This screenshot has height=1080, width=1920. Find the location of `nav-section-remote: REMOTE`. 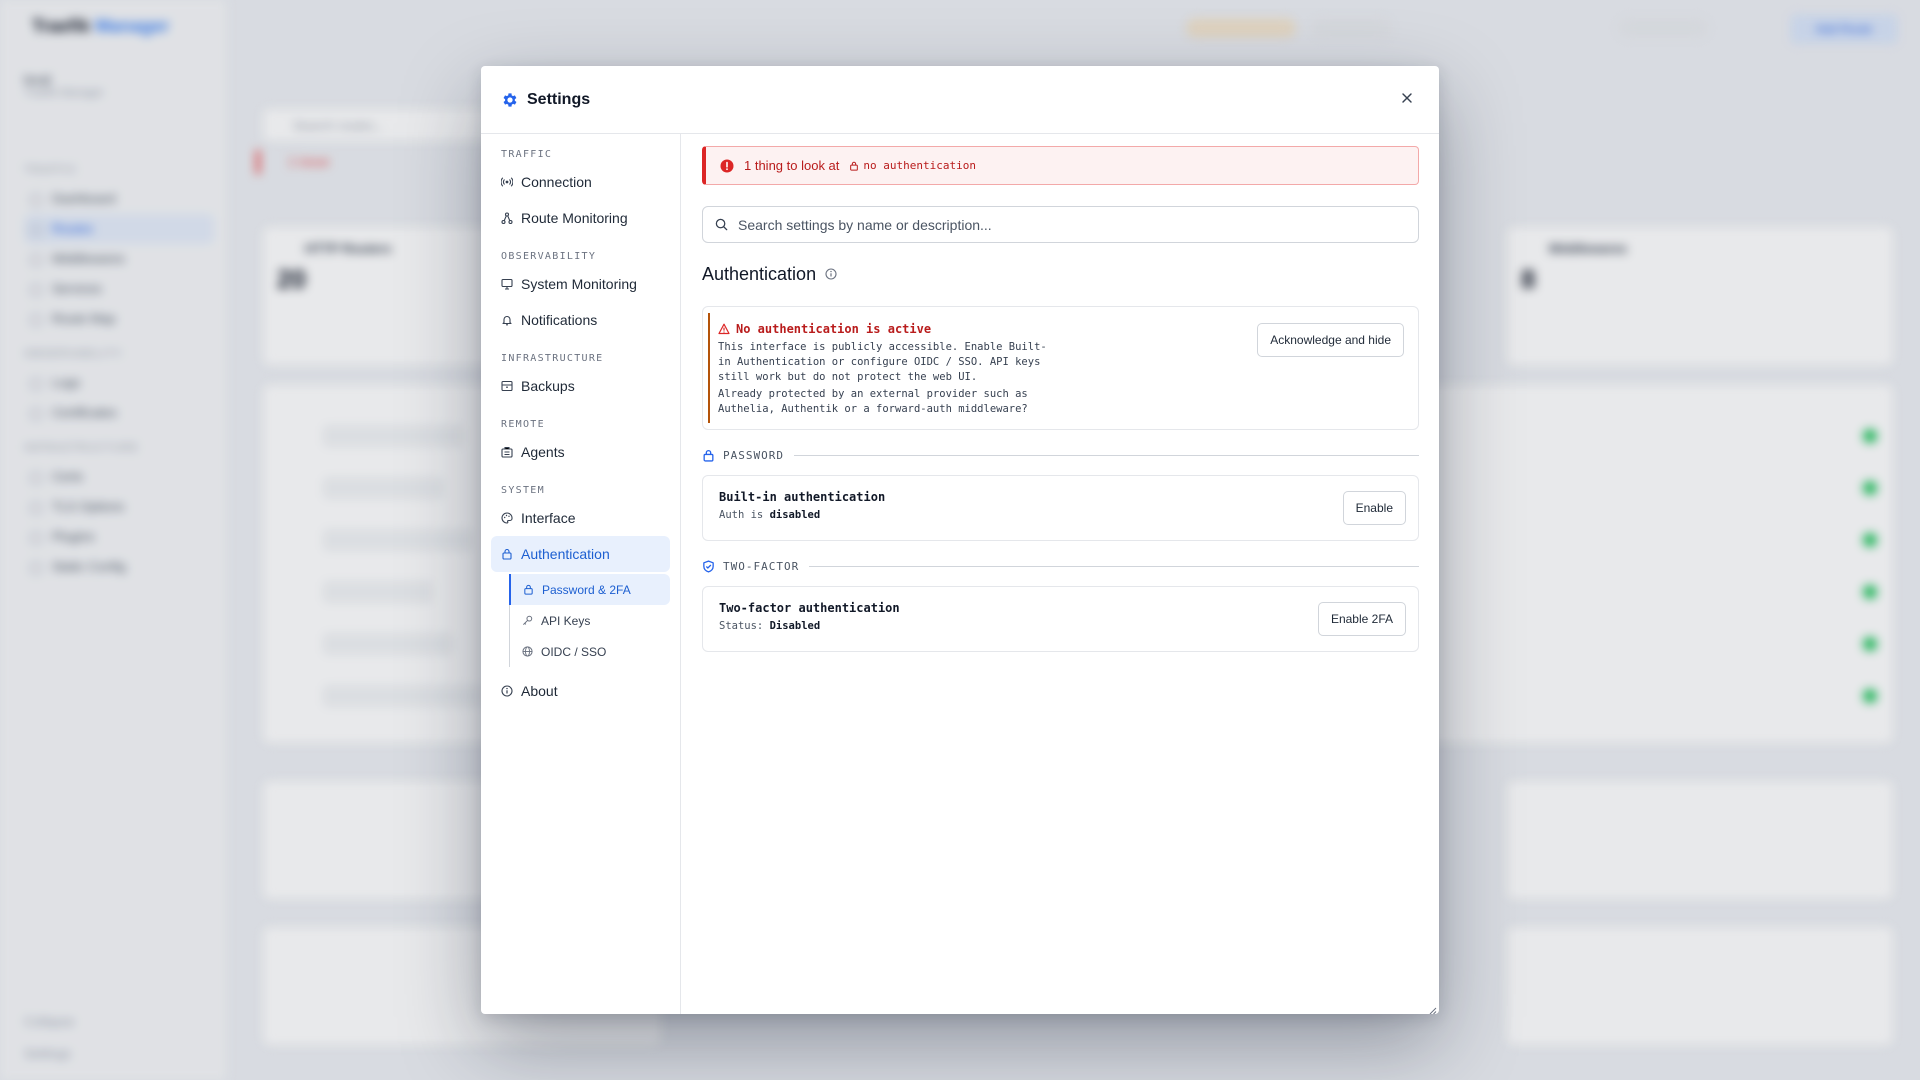

nav-section-remote: REMOTE is located at coordinates (523, 424).